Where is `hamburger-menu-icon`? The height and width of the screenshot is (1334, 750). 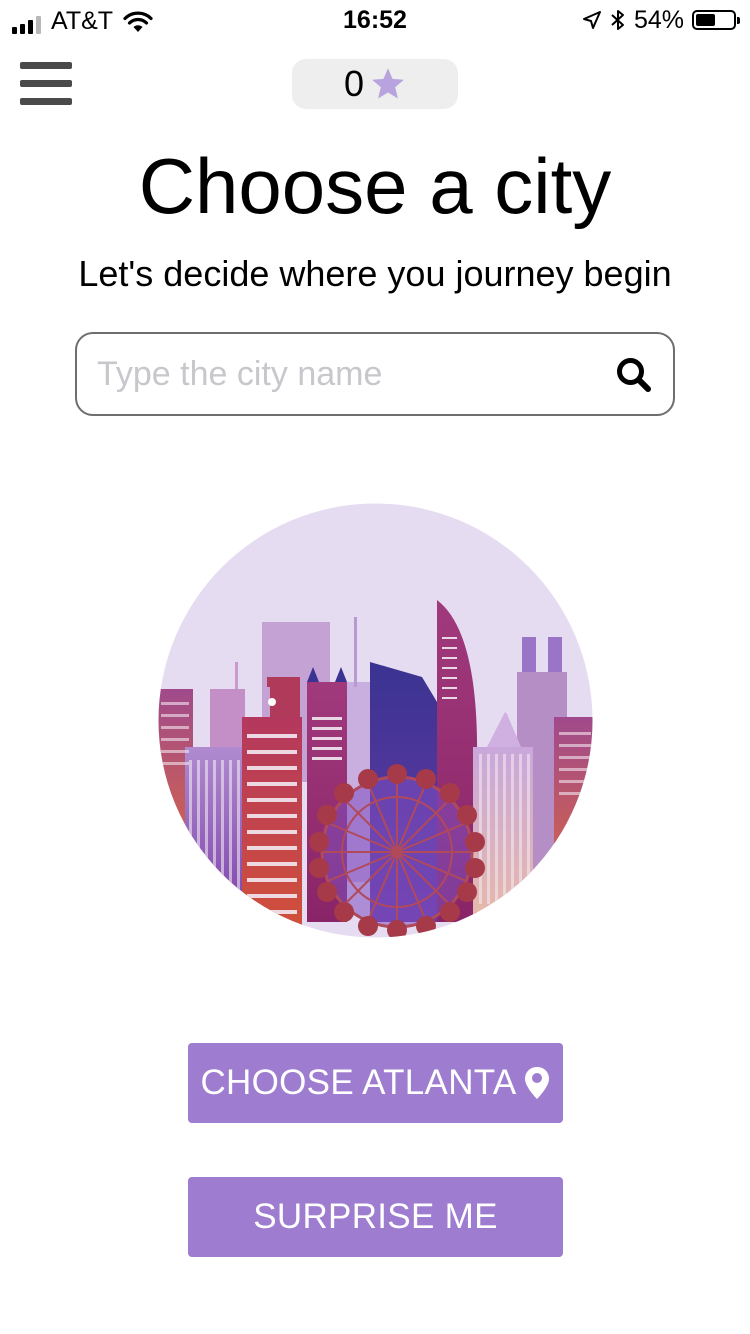 hamburger-menu-icon is located at coordinates (46, 84).